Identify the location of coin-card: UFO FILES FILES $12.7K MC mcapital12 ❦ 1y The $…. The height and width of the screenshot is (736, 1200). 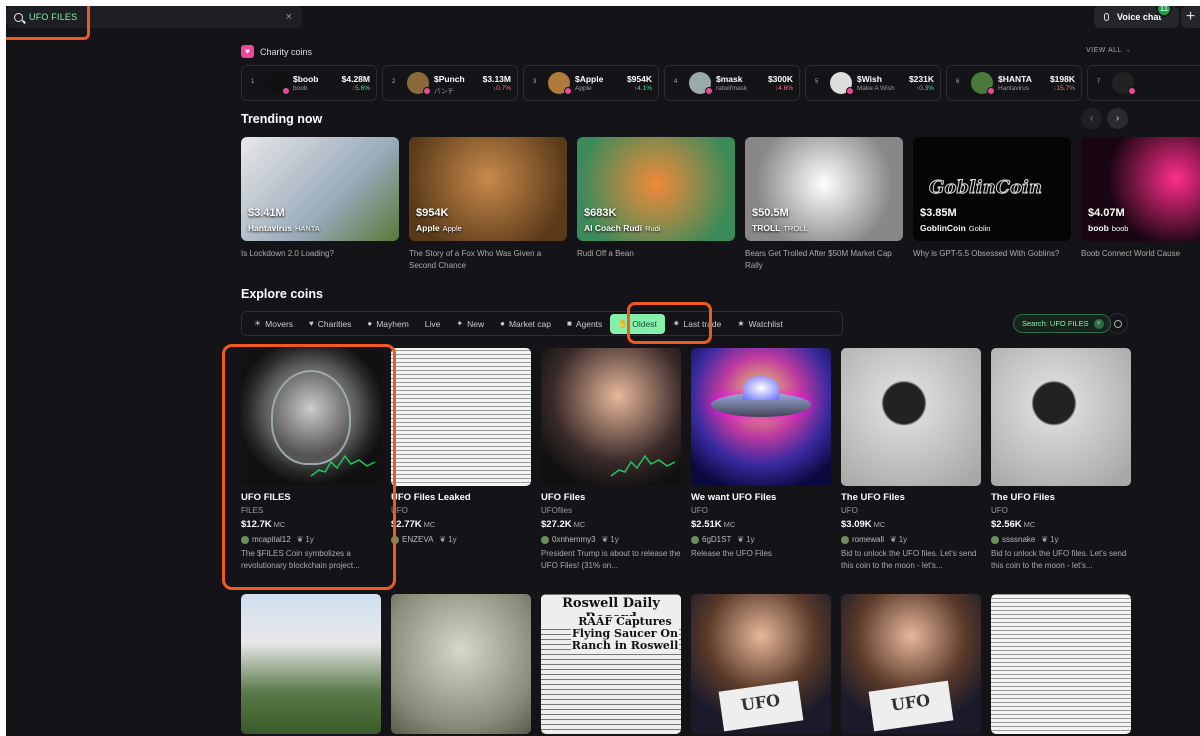
(311, 467).